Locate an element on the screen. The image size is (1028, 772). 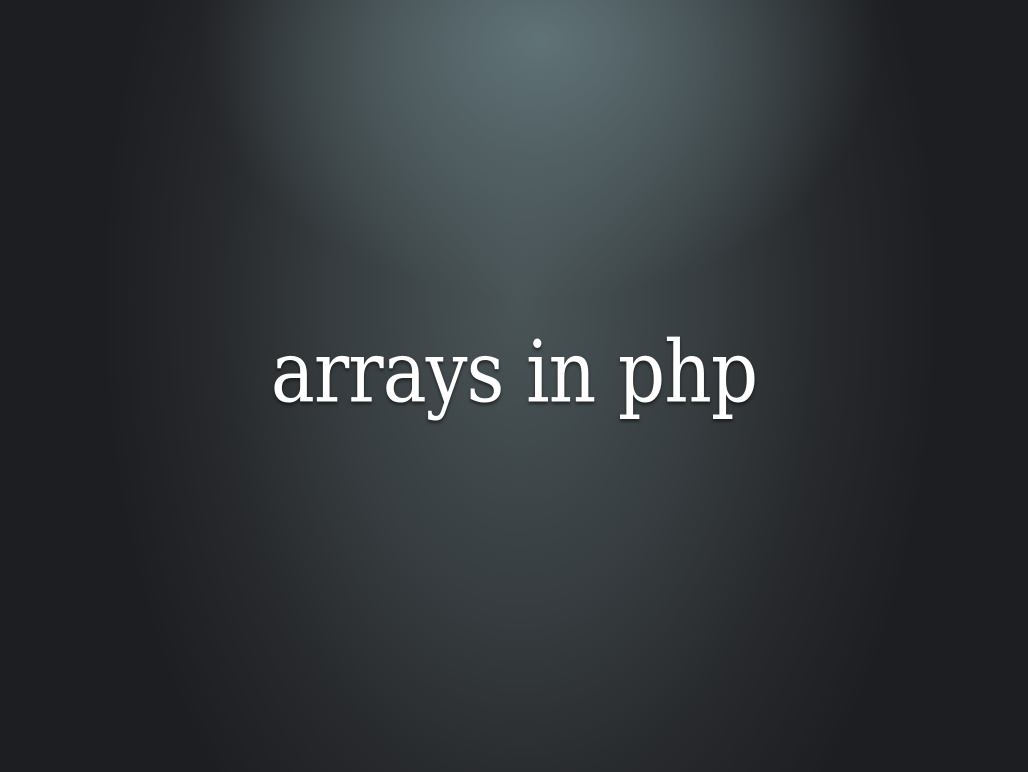
slide-title: arrays in php is located at coordinates (514, 373).